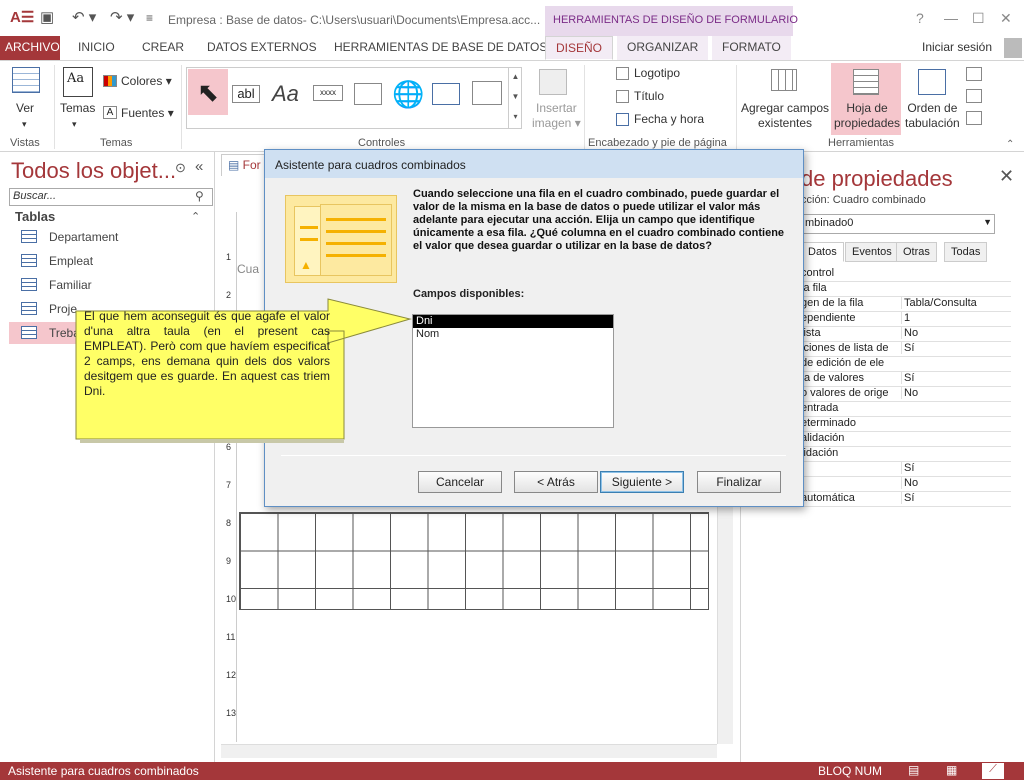  What do you see at coordinates (147, 113) in the screenshot?
I see `fuentes-button: Fuentes ▾` at bounding box center [147, 113].